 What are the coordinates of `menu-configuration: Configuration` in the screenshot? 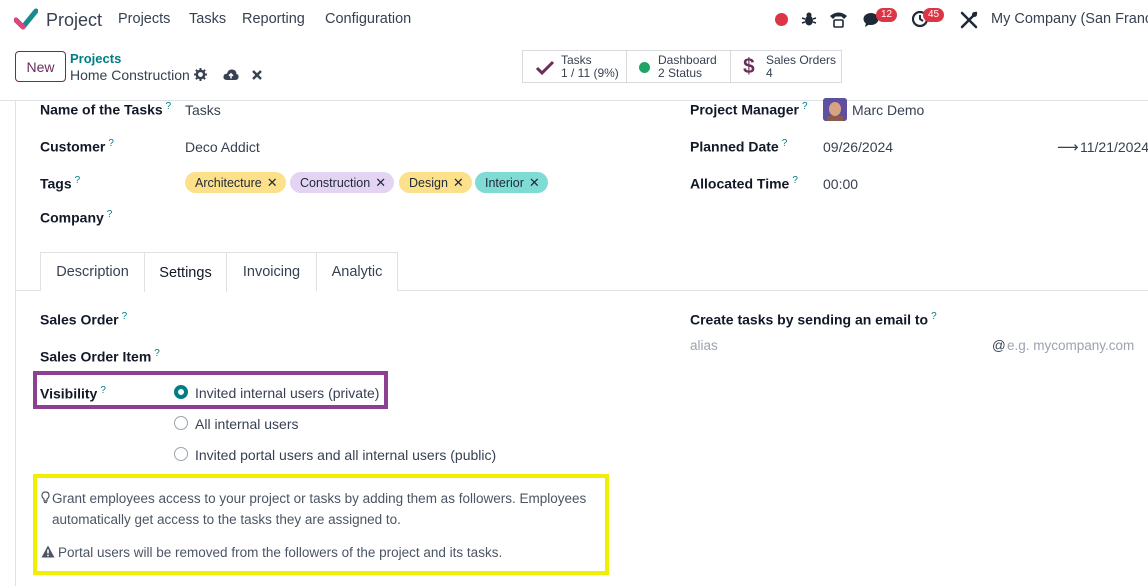 It's located at (368, 19).